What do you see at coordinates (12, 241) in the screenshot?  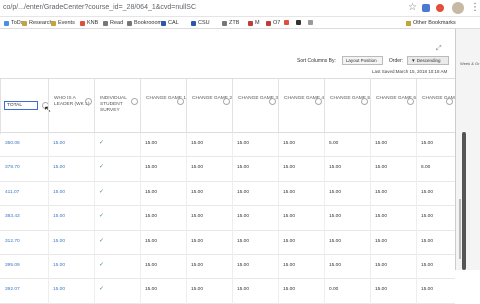 I see `grade-cell: 312.70` at bounding box center [12, 241].